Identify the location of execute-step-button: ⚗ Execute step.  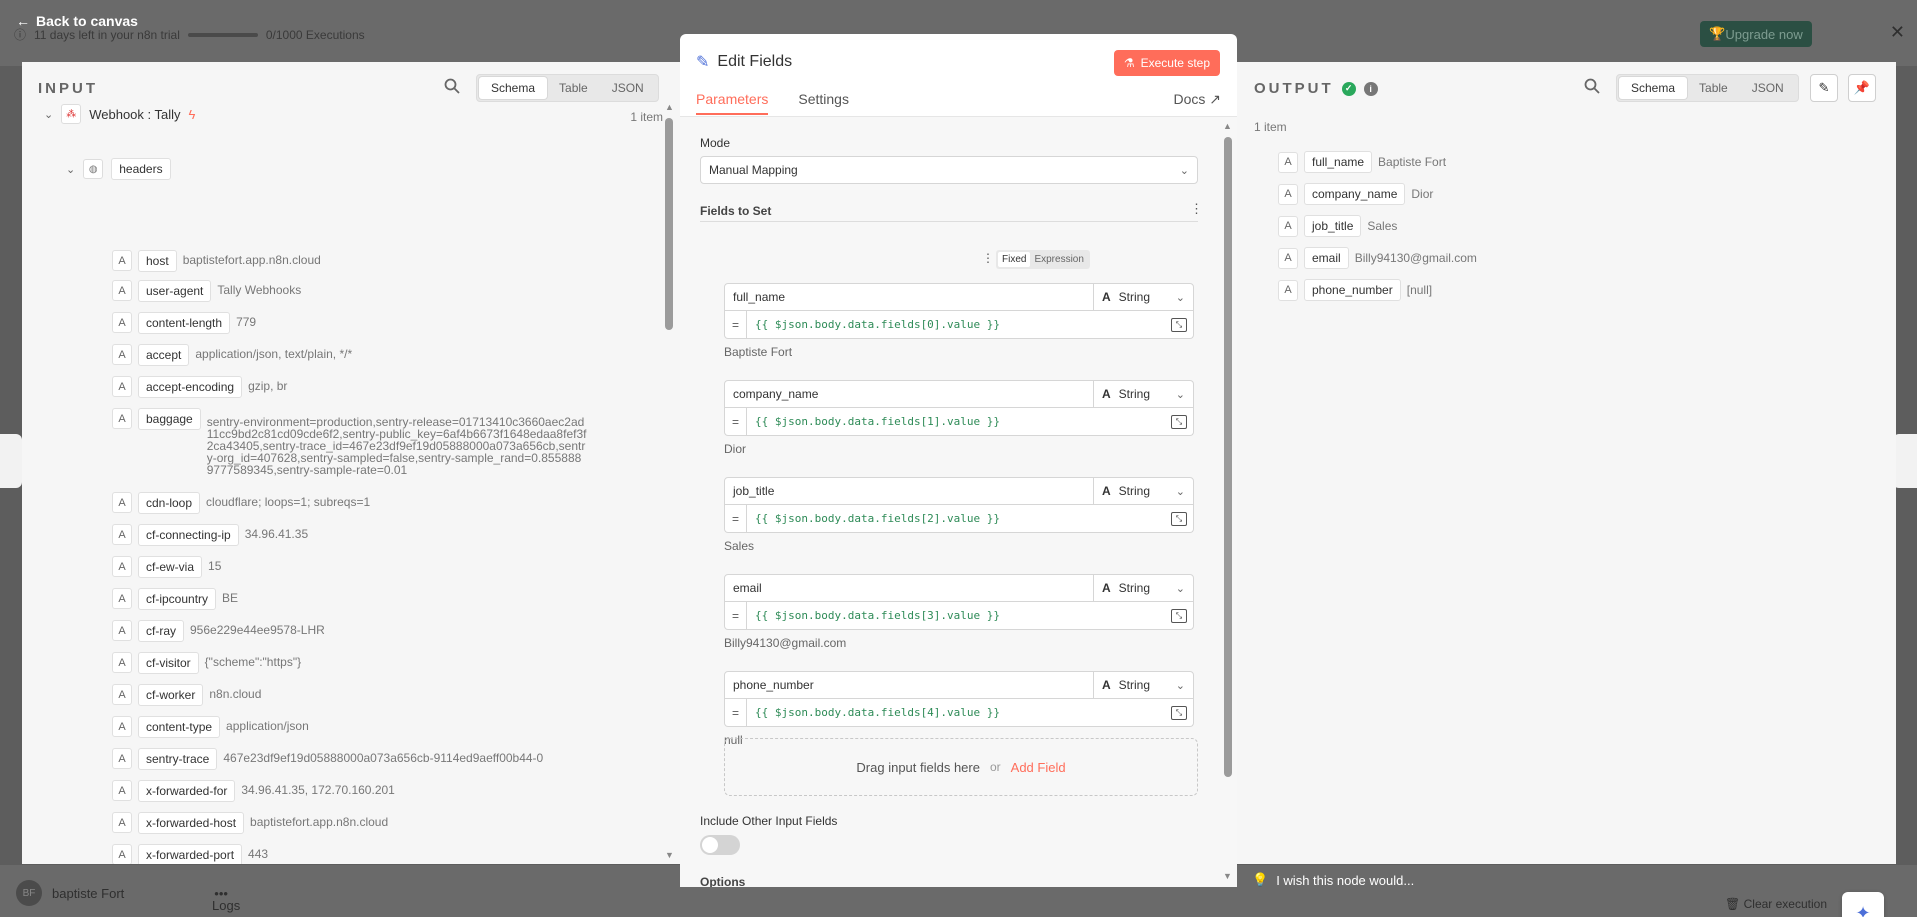
(1166, 63).